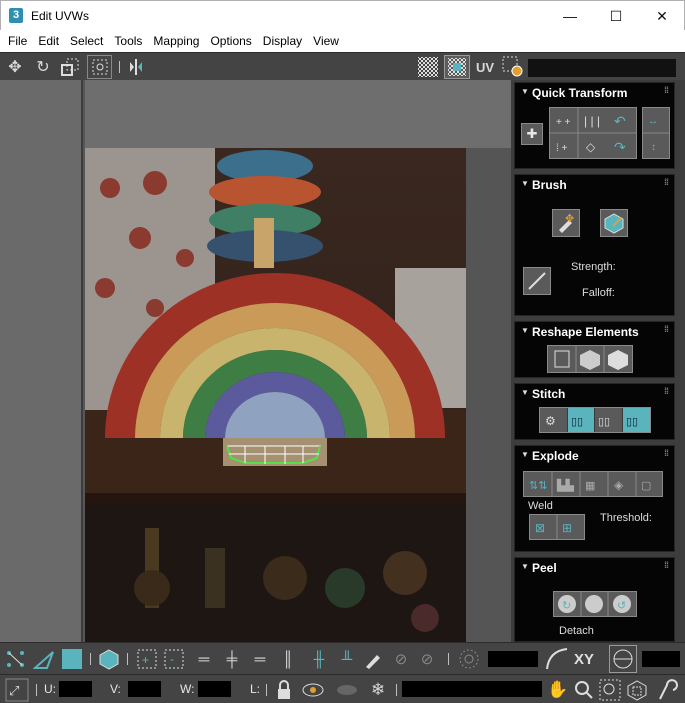 This screenshot has width=685, height=703. What do you see at coordinates (232, 659) in the screenshot?
I see `loop-grow-icon: ╪` at bounding box center [232, 659].